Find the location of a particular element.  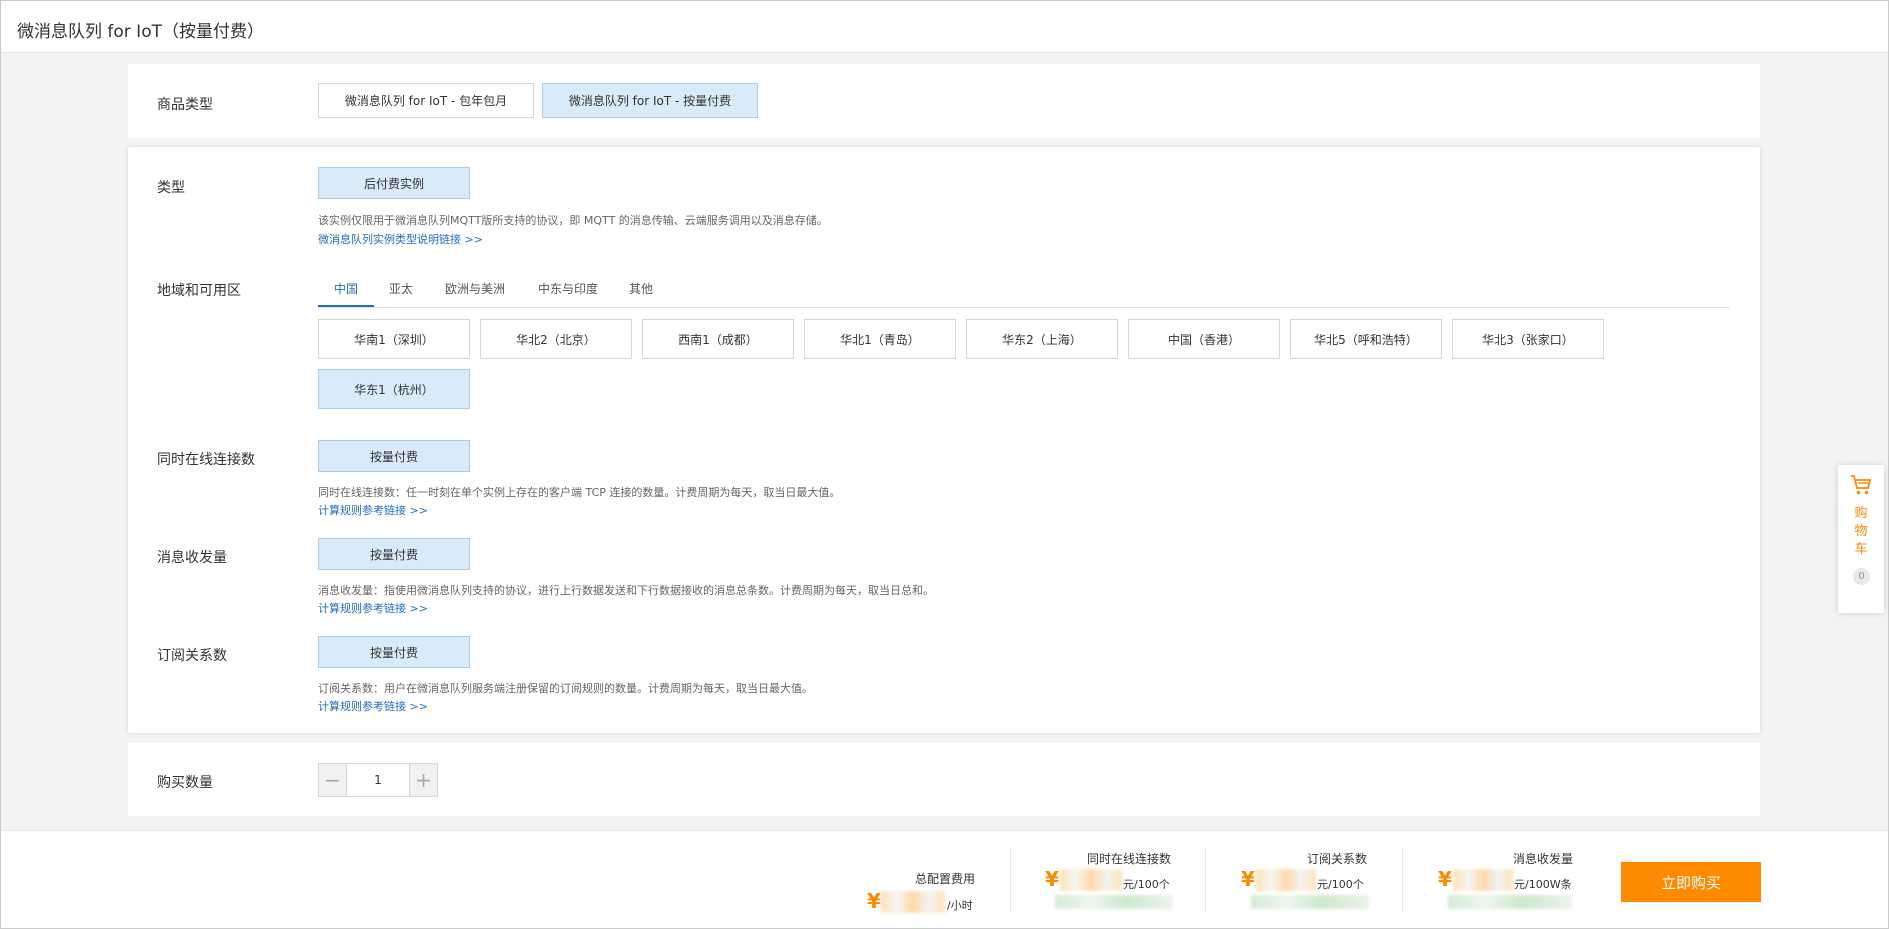

messages-label: 消息收发量 is located at coordinates (192, 558).